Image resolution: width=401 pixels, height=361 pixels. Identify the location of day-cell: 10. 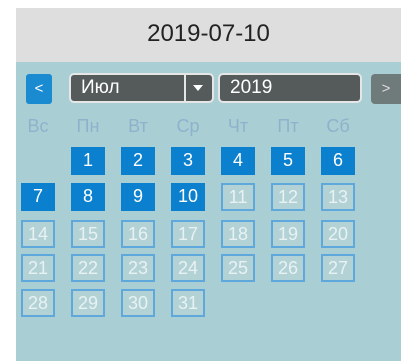
(188, 197).